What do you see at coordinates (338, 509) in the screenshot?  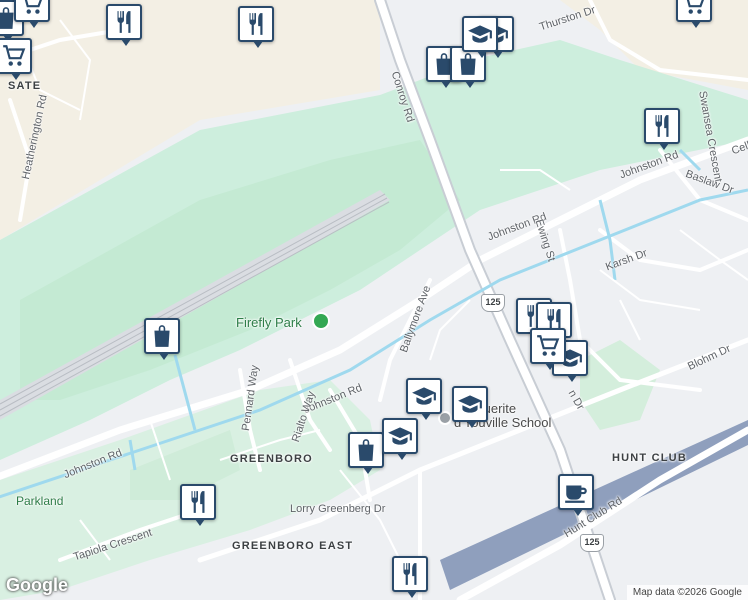 I see `street-label-lorry-greenberg: Lorry Greenberg Dr` at bounding box center [338, 509].